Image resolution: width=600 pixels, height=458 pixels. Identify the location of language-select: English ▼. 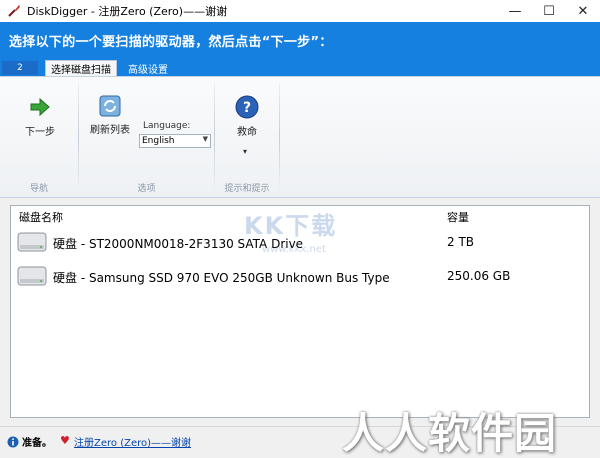
(175, 141).